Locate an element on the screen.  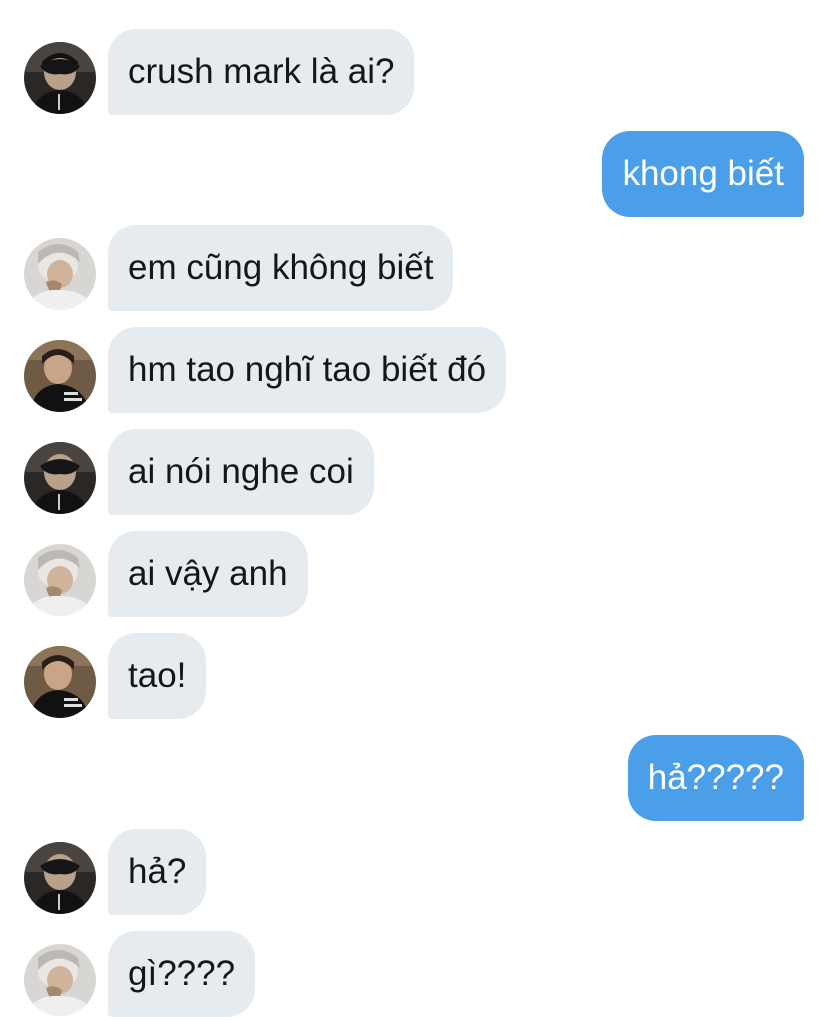
message-row: khong biết is located at coordinates (414, 174).